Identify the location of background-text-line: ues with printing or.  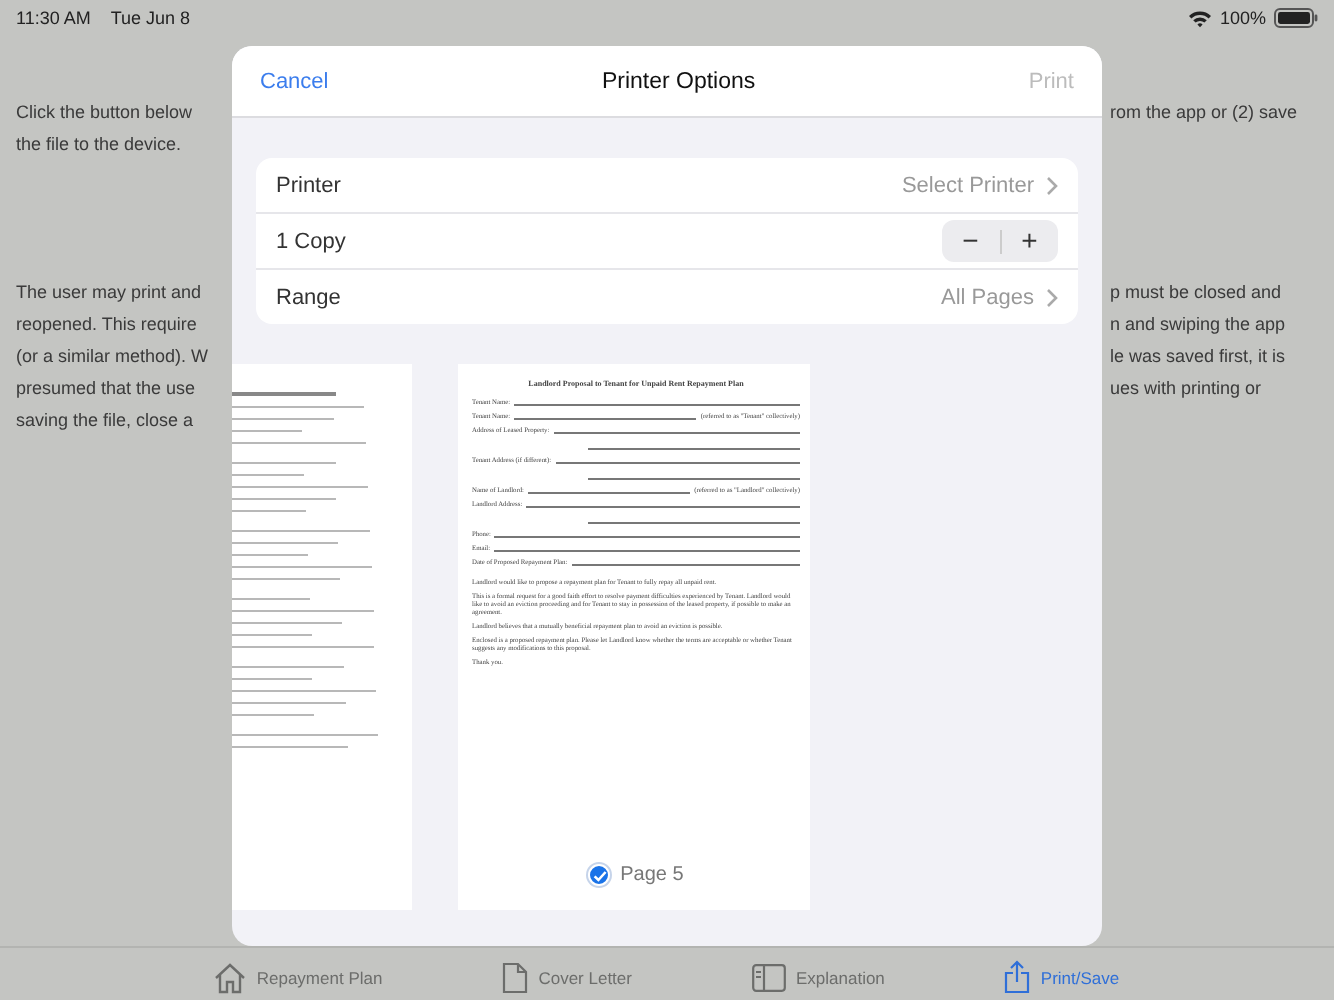
(1187, 389).